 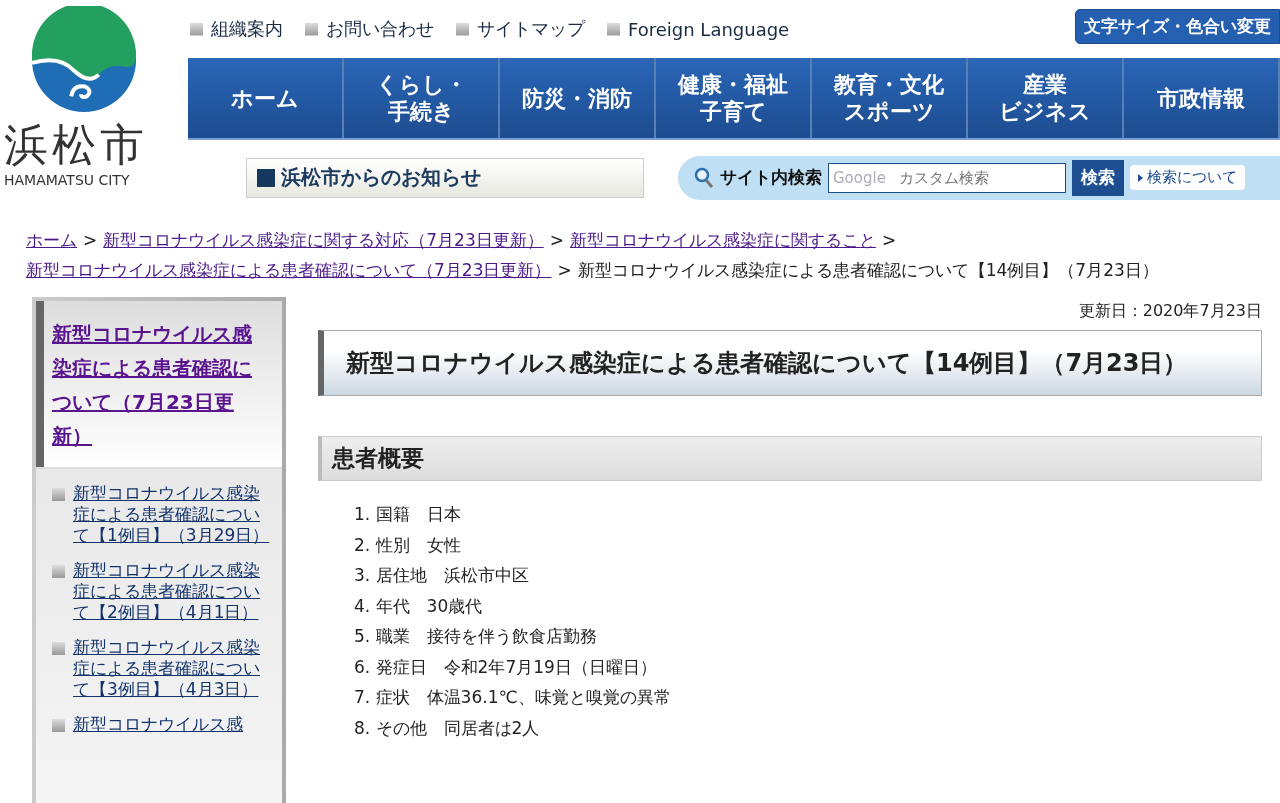 I want to click on city-name: 浜松市, so click(x=76, y=145).